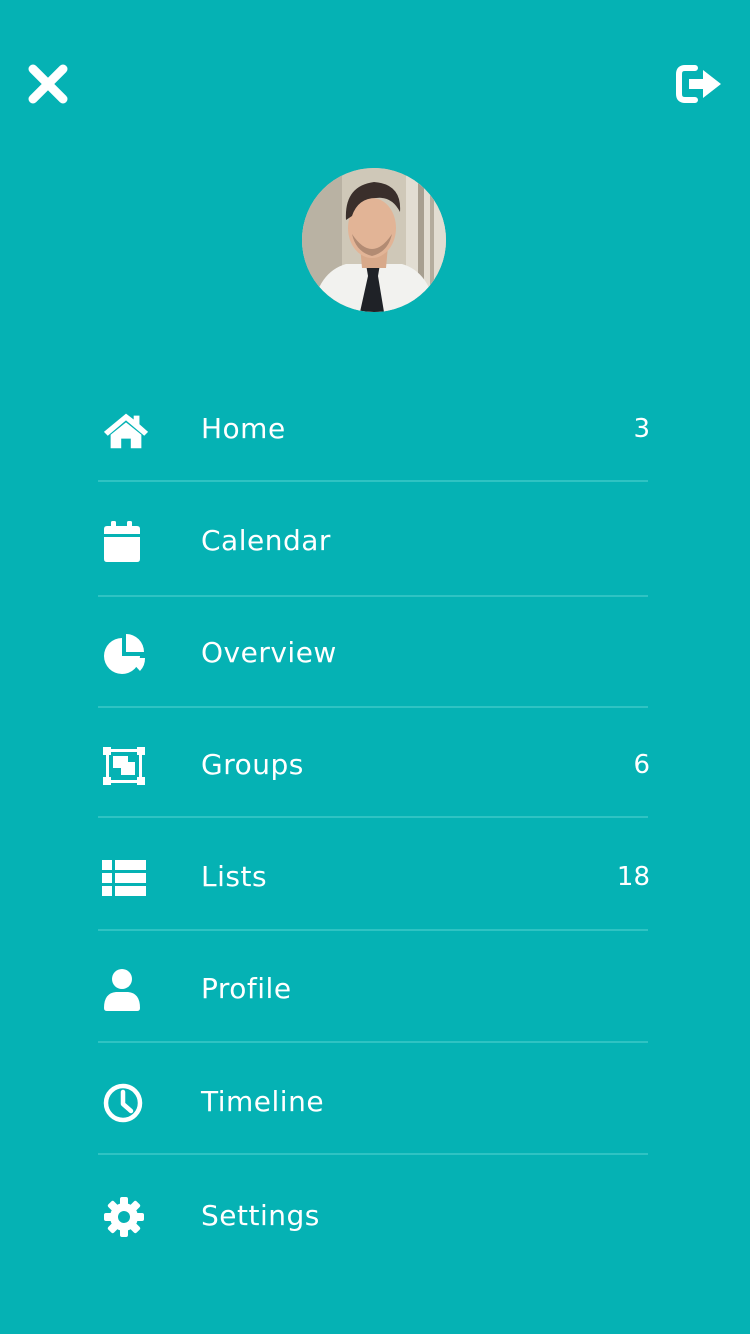 This screenshot has height=1334, width=750. I want to click on menu-item-label: Groups, so click(252, 764).